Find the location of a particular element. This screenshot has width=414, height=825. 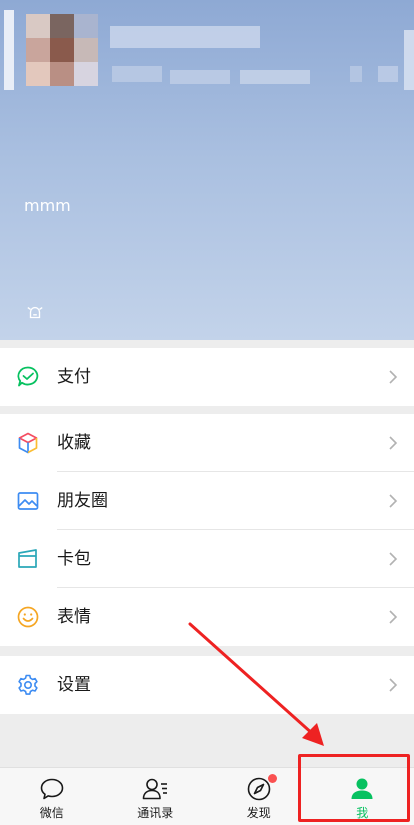

gear-icon is located at coordinates (28, 684).